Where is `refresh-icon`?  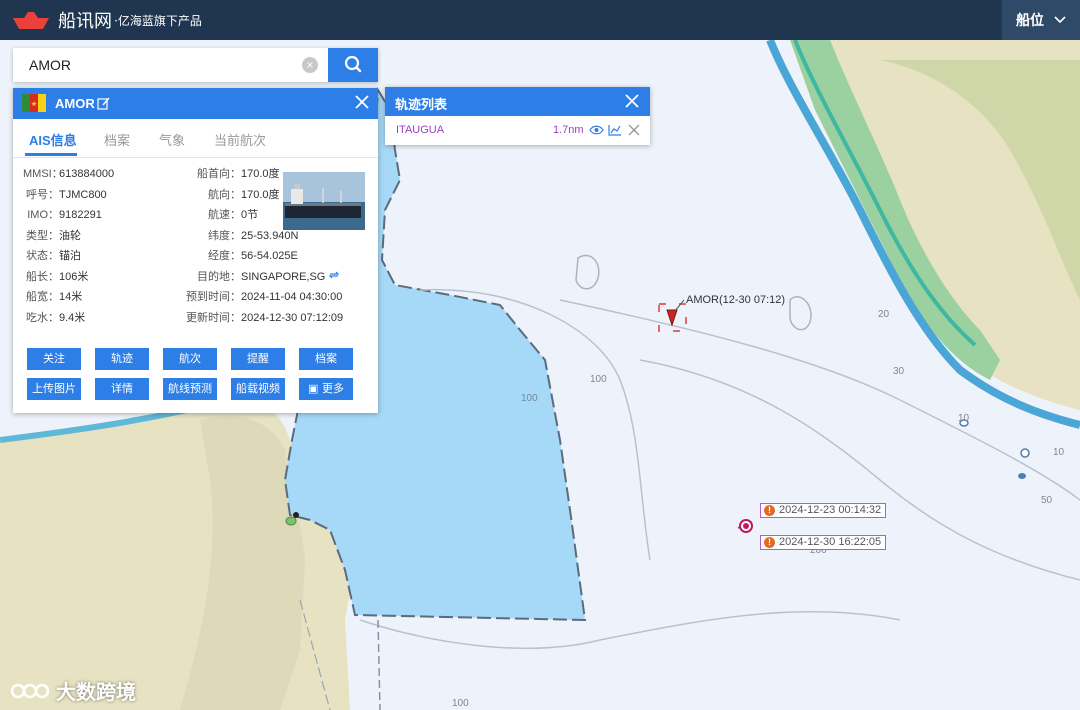
refresh-icon is located at coordinates (334, 277).